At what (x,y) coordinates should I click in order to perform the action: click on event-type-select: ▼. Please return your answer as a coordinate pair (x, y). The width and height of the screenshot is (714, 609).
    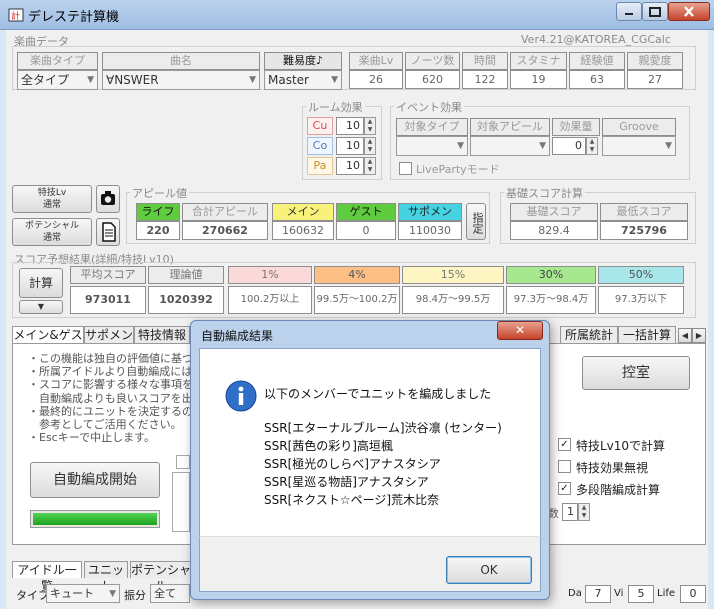
    Looking at the image, I should click on (432, 146).